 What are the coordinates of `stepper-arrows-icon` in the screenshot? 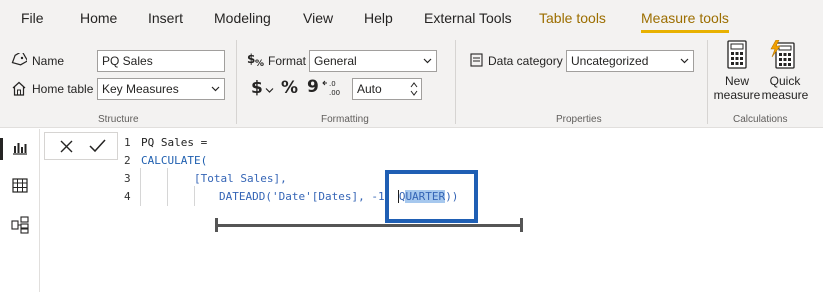 It's located at (414, 89).